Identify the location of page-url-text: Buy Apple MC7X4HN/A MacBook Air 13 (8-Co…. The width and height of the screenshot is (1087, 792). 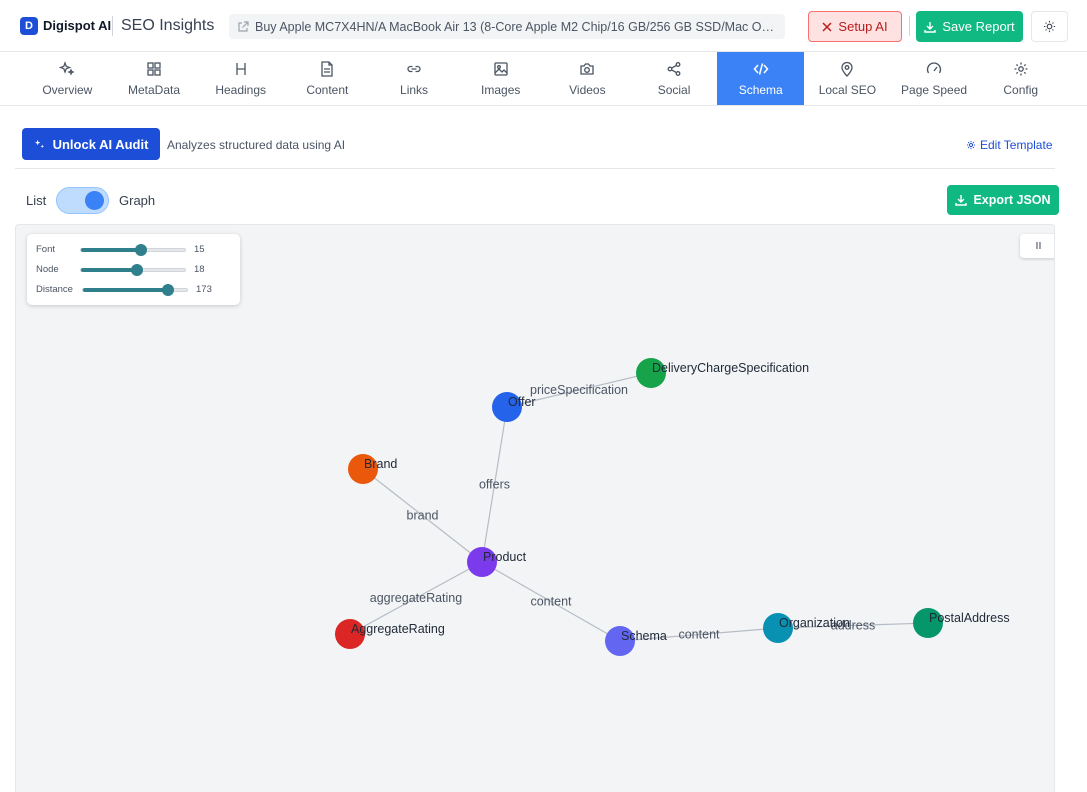
(516, 26).